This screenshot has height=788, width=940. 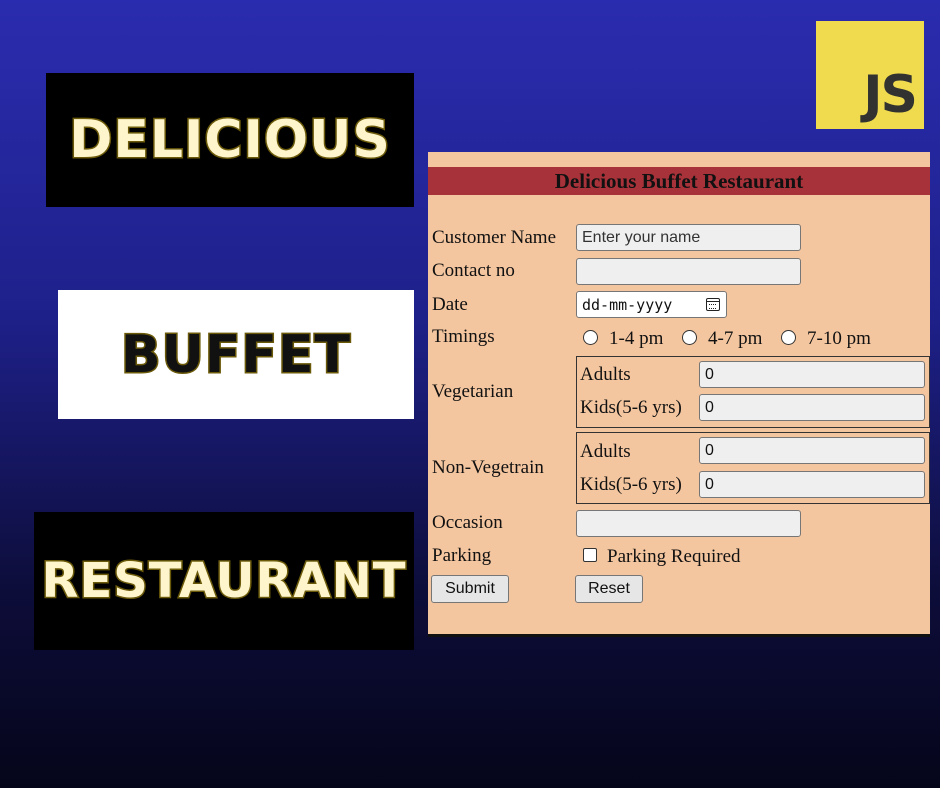 What do you see at coordinates (462, 555) in the screenshot?
I see `parking-label: Parking` at bounding box center [462, 555].